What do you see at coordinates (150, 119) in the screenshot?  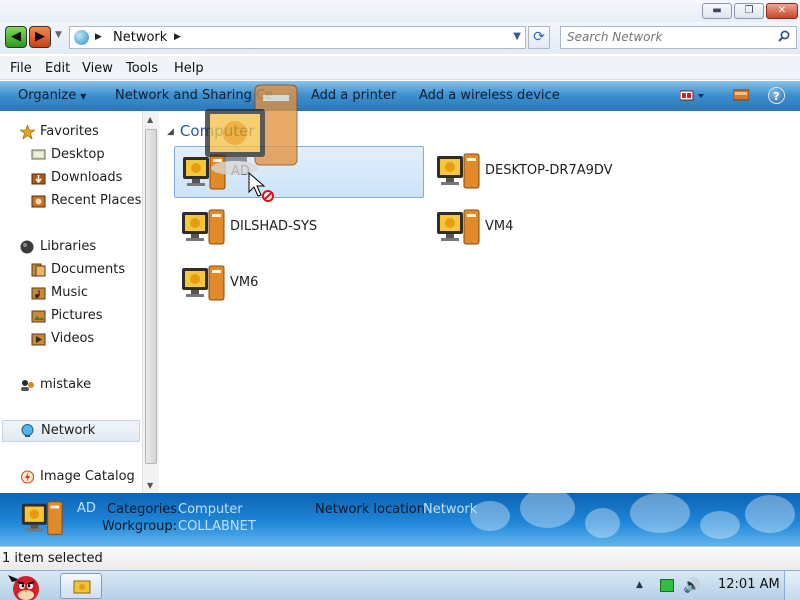 I see `scroll-up-icon: ▲` at bounding box center [150, 119].